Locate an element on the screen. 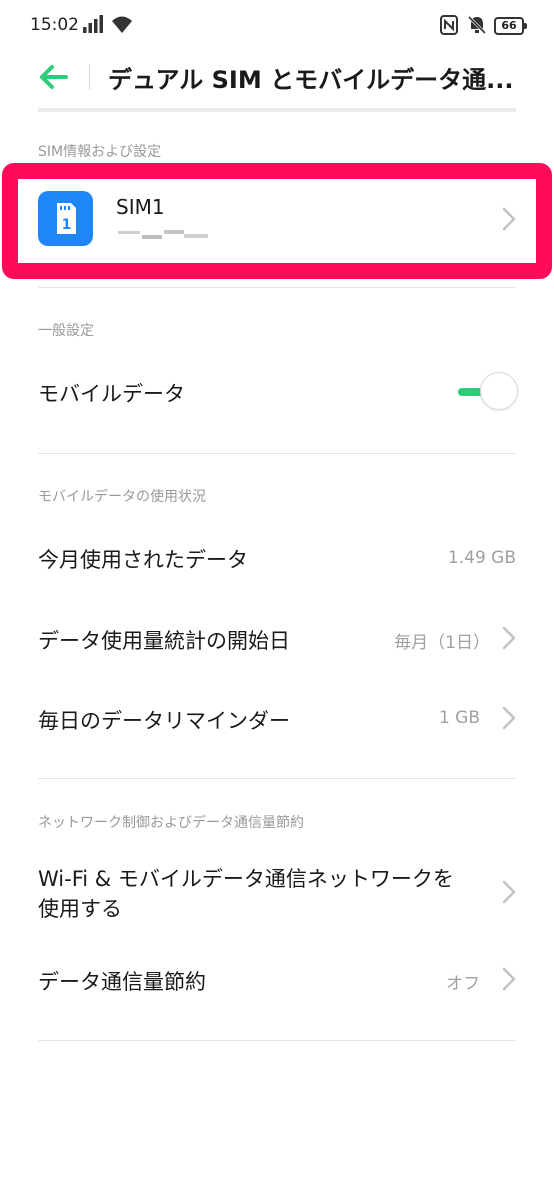 This screenshot has width=554, height=1200. battery-icon: 66 is located at coordinates (510, 26).